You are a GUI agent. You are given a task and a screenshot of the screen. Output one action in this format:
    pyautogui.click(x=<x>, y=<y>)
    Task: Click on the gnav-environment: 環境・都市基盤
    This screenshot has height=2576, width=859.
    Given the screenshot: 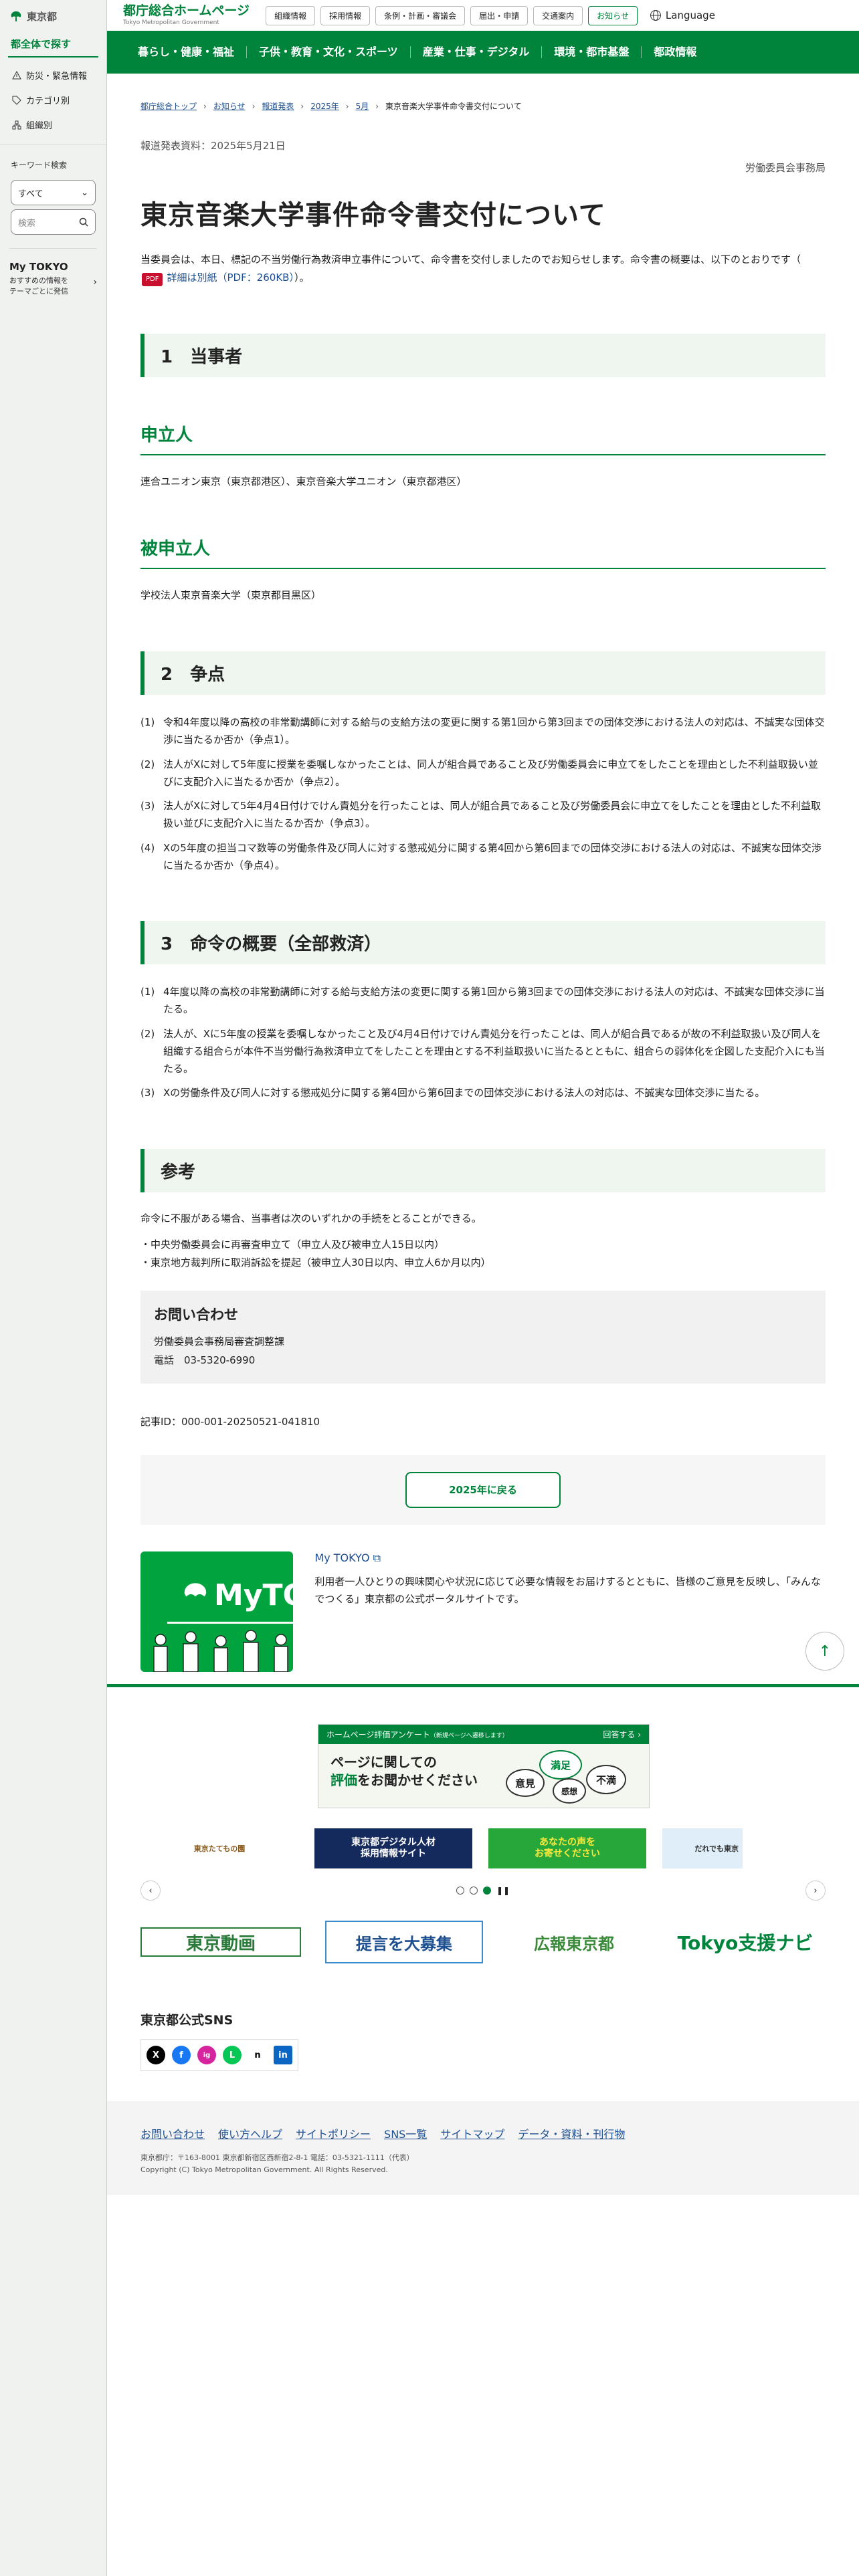 What is the action you would take?
    pyautogui.click(x=592, y=52)
    